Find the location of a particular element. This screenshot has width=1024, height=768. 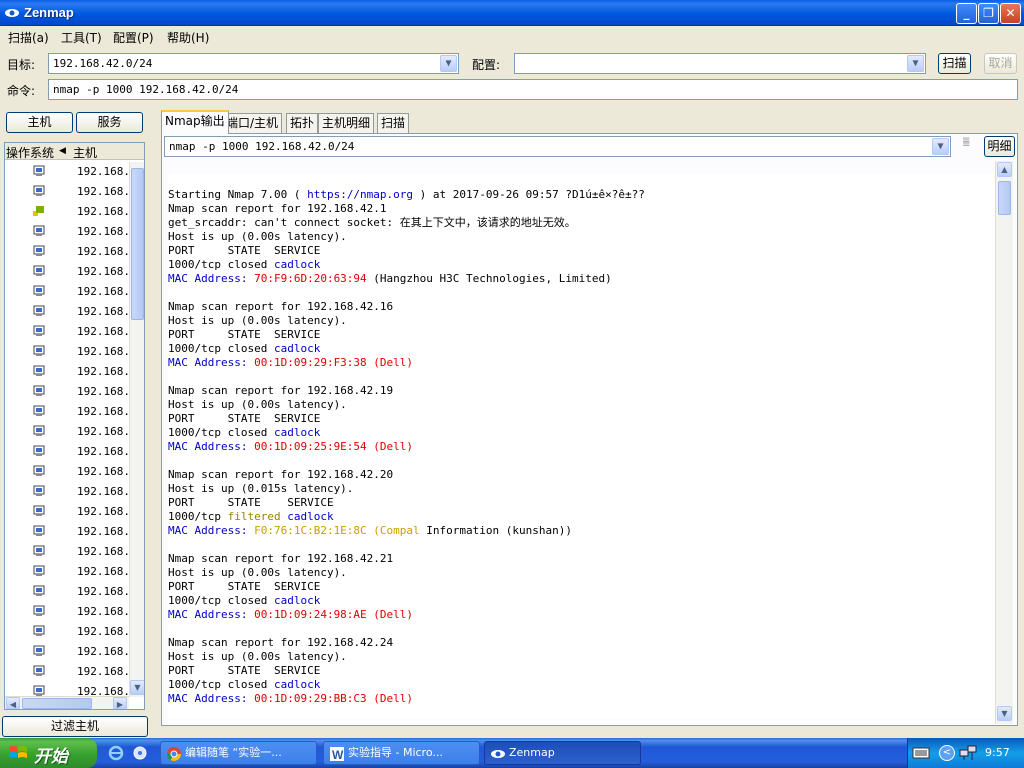

output-line: Nmap scan report for 192.168.42.19 is located at coordinates (281, 390).